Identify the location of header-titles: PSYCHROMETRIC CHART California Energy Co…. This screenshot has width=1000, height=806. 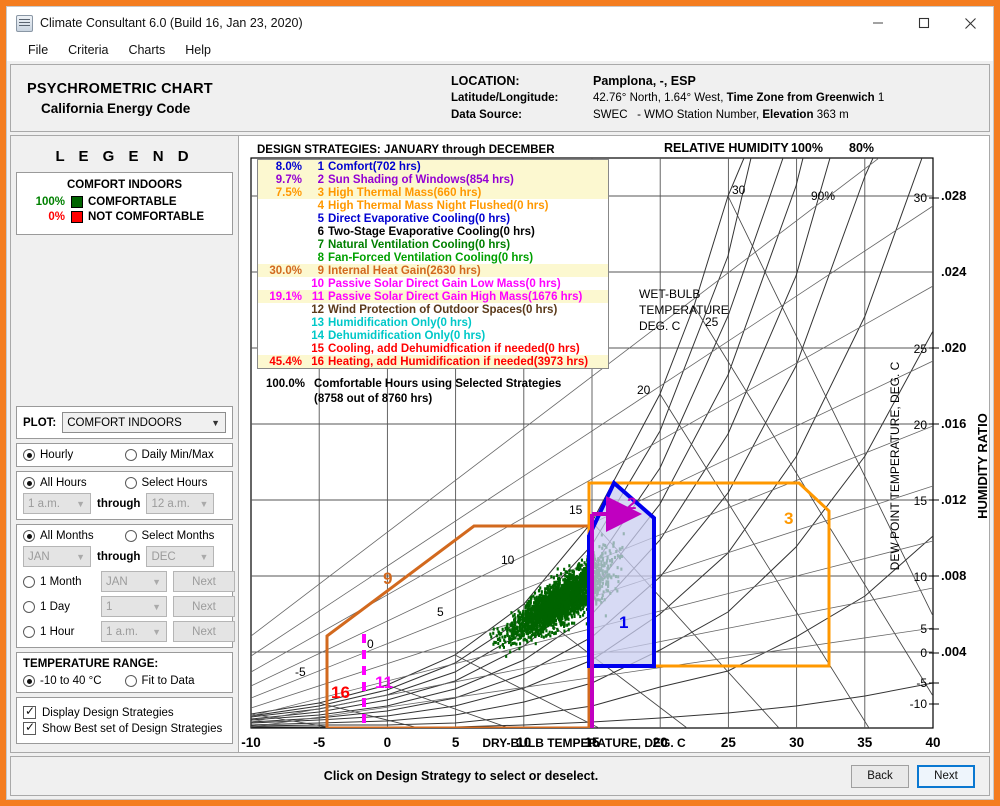
(231, 98).